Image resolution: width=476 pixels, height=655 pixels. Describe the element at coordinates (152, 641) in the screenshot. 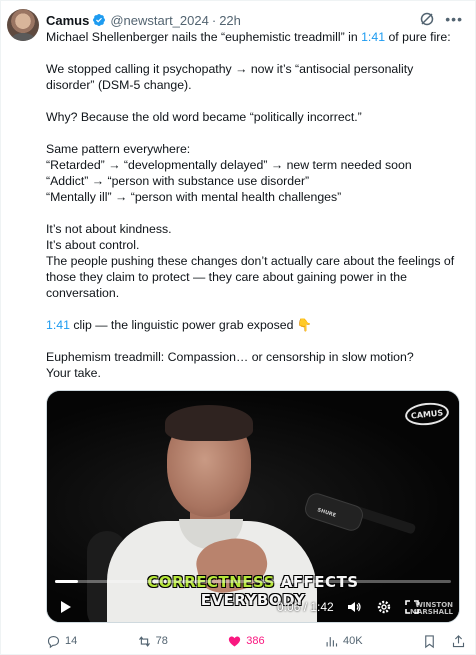

I see `repost-button: 78` at that location.